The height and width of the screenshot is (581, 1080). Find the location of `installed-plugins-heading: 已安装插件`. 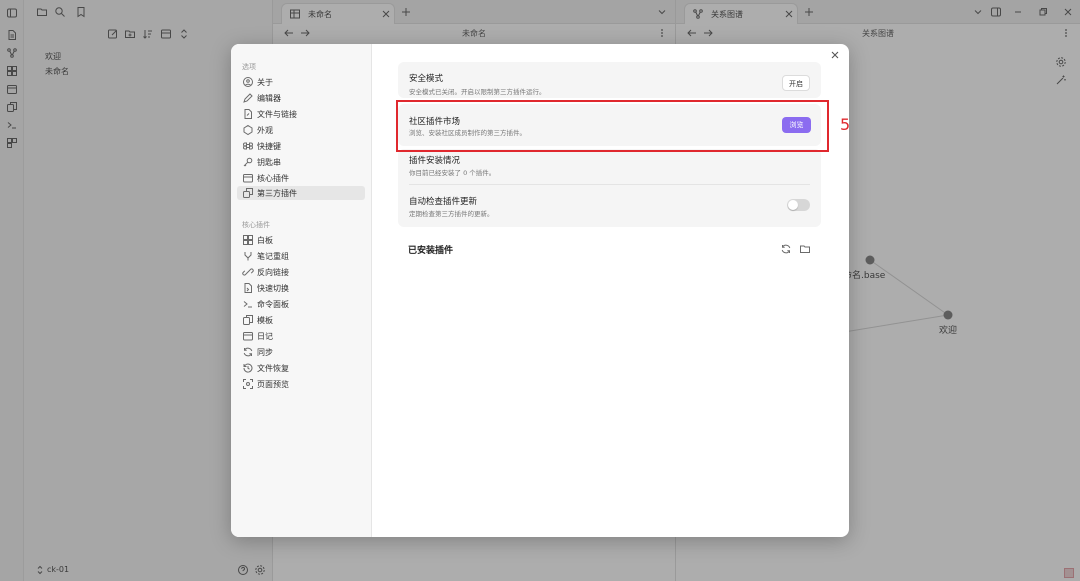

installed-plugins-heading: 已安装插件 is located at coordinates (431, 251).